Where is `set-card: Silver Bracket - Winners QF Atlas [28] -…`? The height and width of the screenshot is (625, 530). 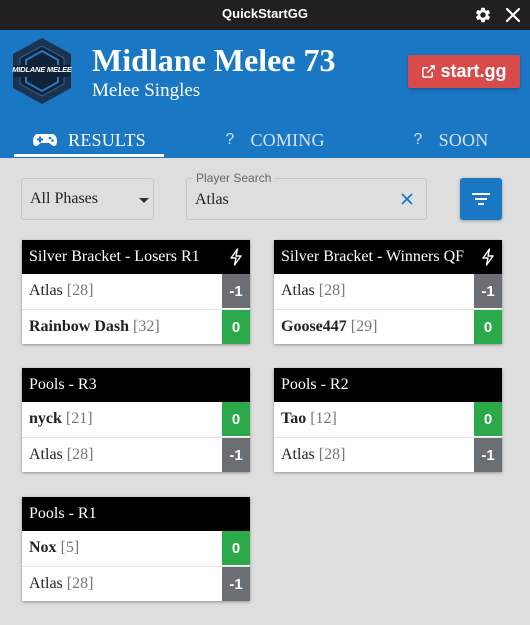
set-card: Silver Bracket - Winners QF Atlas [28] -… is located at coordinates (388, 292).